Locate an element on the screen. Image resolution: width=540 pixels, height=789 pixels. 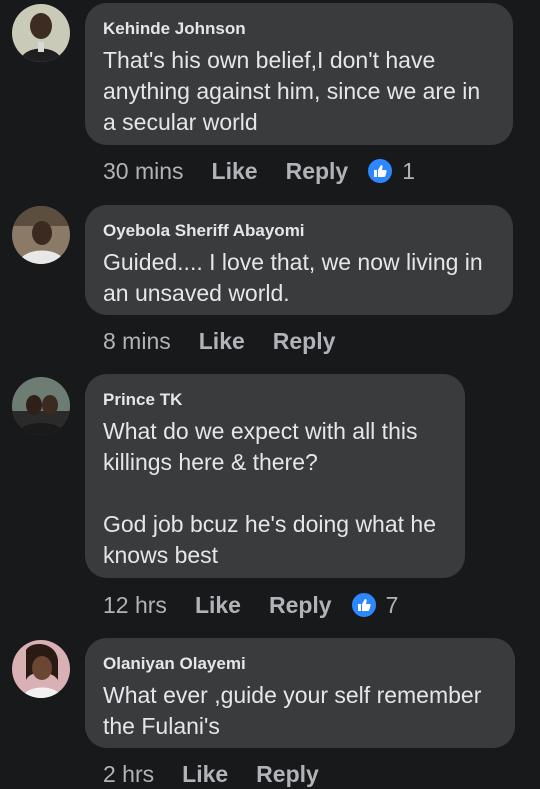
reaction-count: 1 is located at coordinates (409, 170).